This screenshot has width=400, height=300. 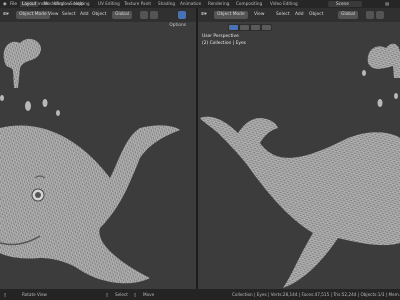 I want to click on scene-selector: Scene, so click(x=345, y=4).